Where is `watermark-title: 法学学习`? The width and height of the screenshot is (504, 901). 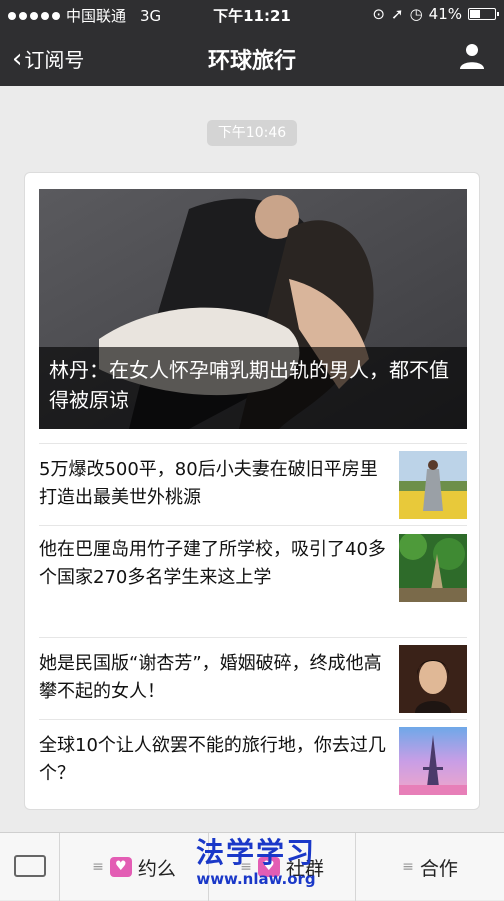
watermark-title: 法学学习 is located at coordinates (255, 852).